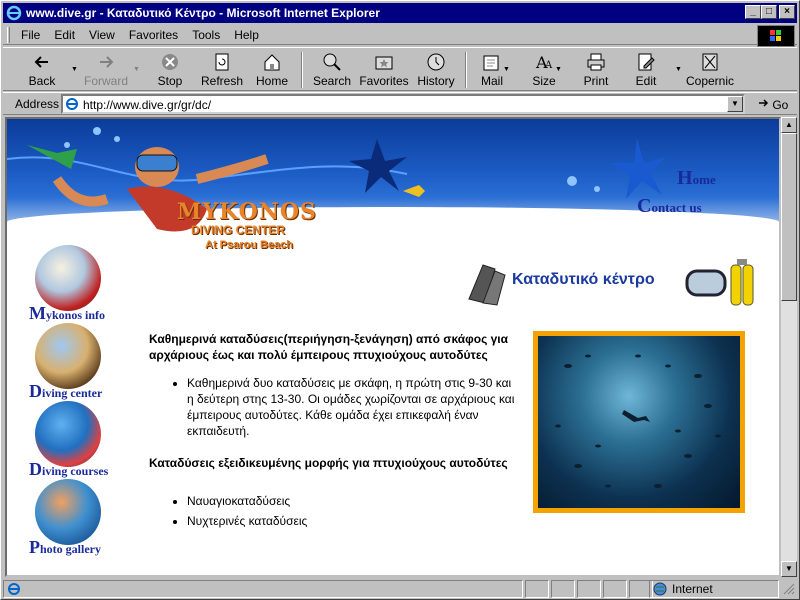  What do you see at coordinates (789, 347) in the screenshot?
I see `vertical-scrollbar: ▲ ▼` at bounding box center [789, 347].